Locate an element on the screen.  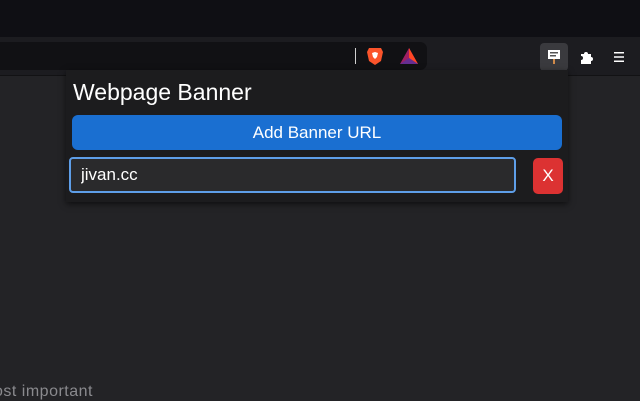
extensions-button is located at coordinates (587, 57).